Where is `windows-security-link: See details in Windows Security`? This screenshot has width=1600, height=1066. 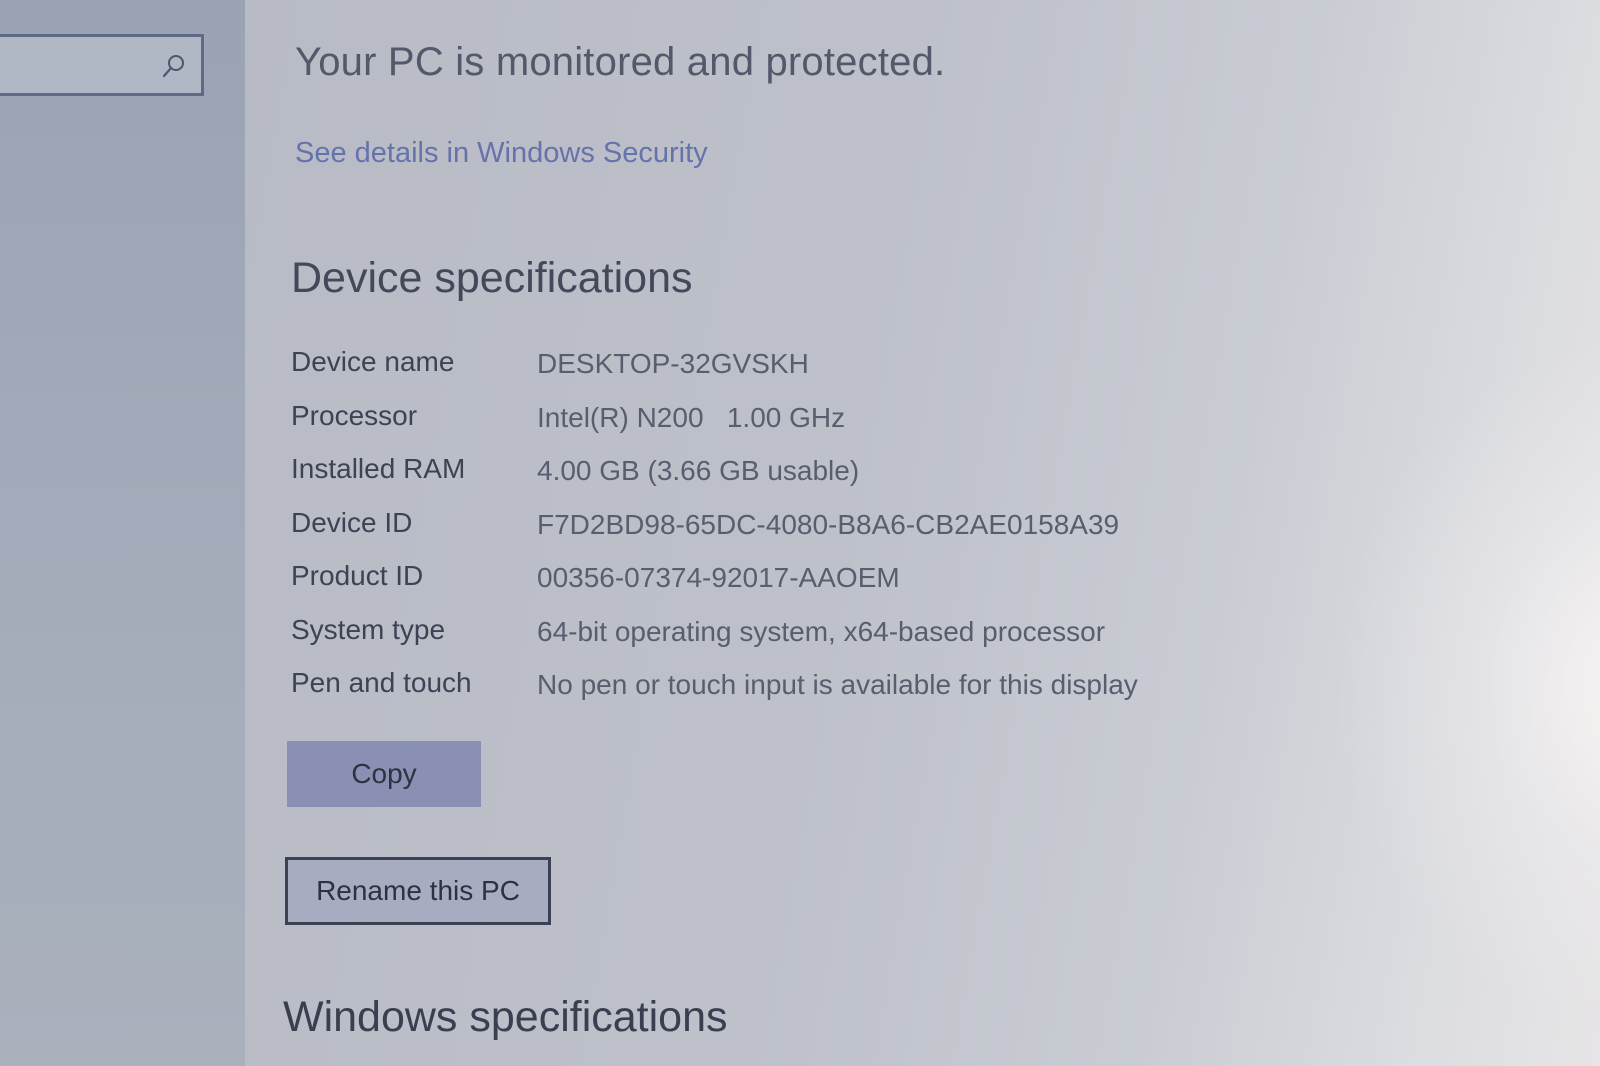 windows-security-link: See details in Windows Security is located at coordinates (501, 153).